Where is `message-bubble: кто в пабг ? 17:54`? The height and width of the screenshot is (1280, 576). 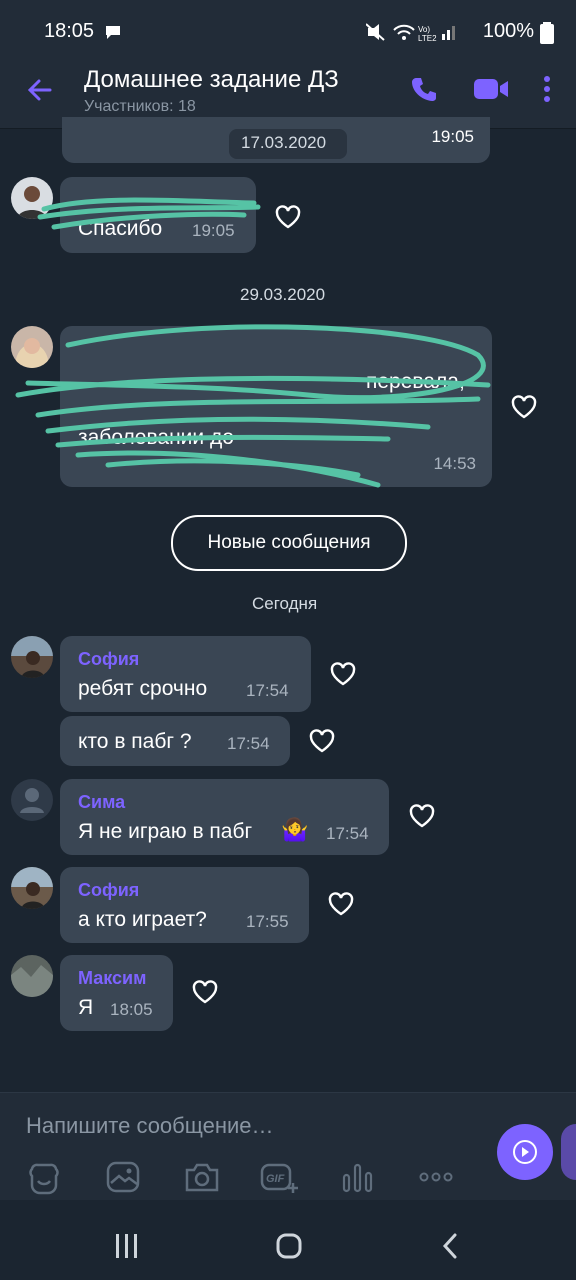 message-bubble: кто в пабг ? 17:54 is located at coordinates (175, 741).